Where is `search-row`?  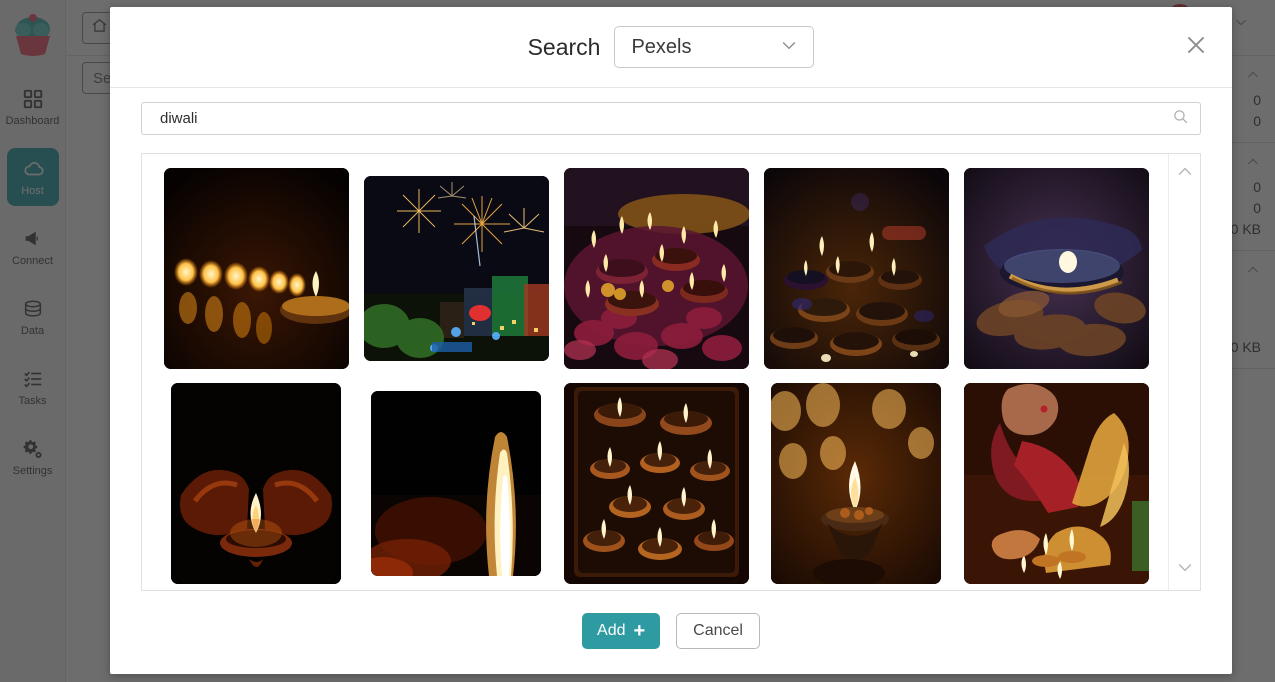 search-row is located at coordinates (671, 118).